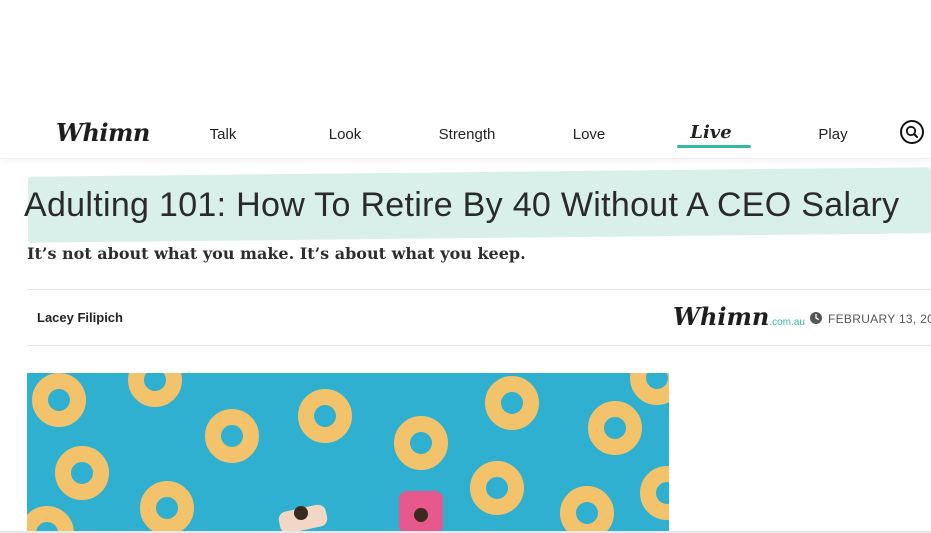  Describe the element at coordinates (714, 146) in the screenshot. I see `active-tab-indicator` at that location.